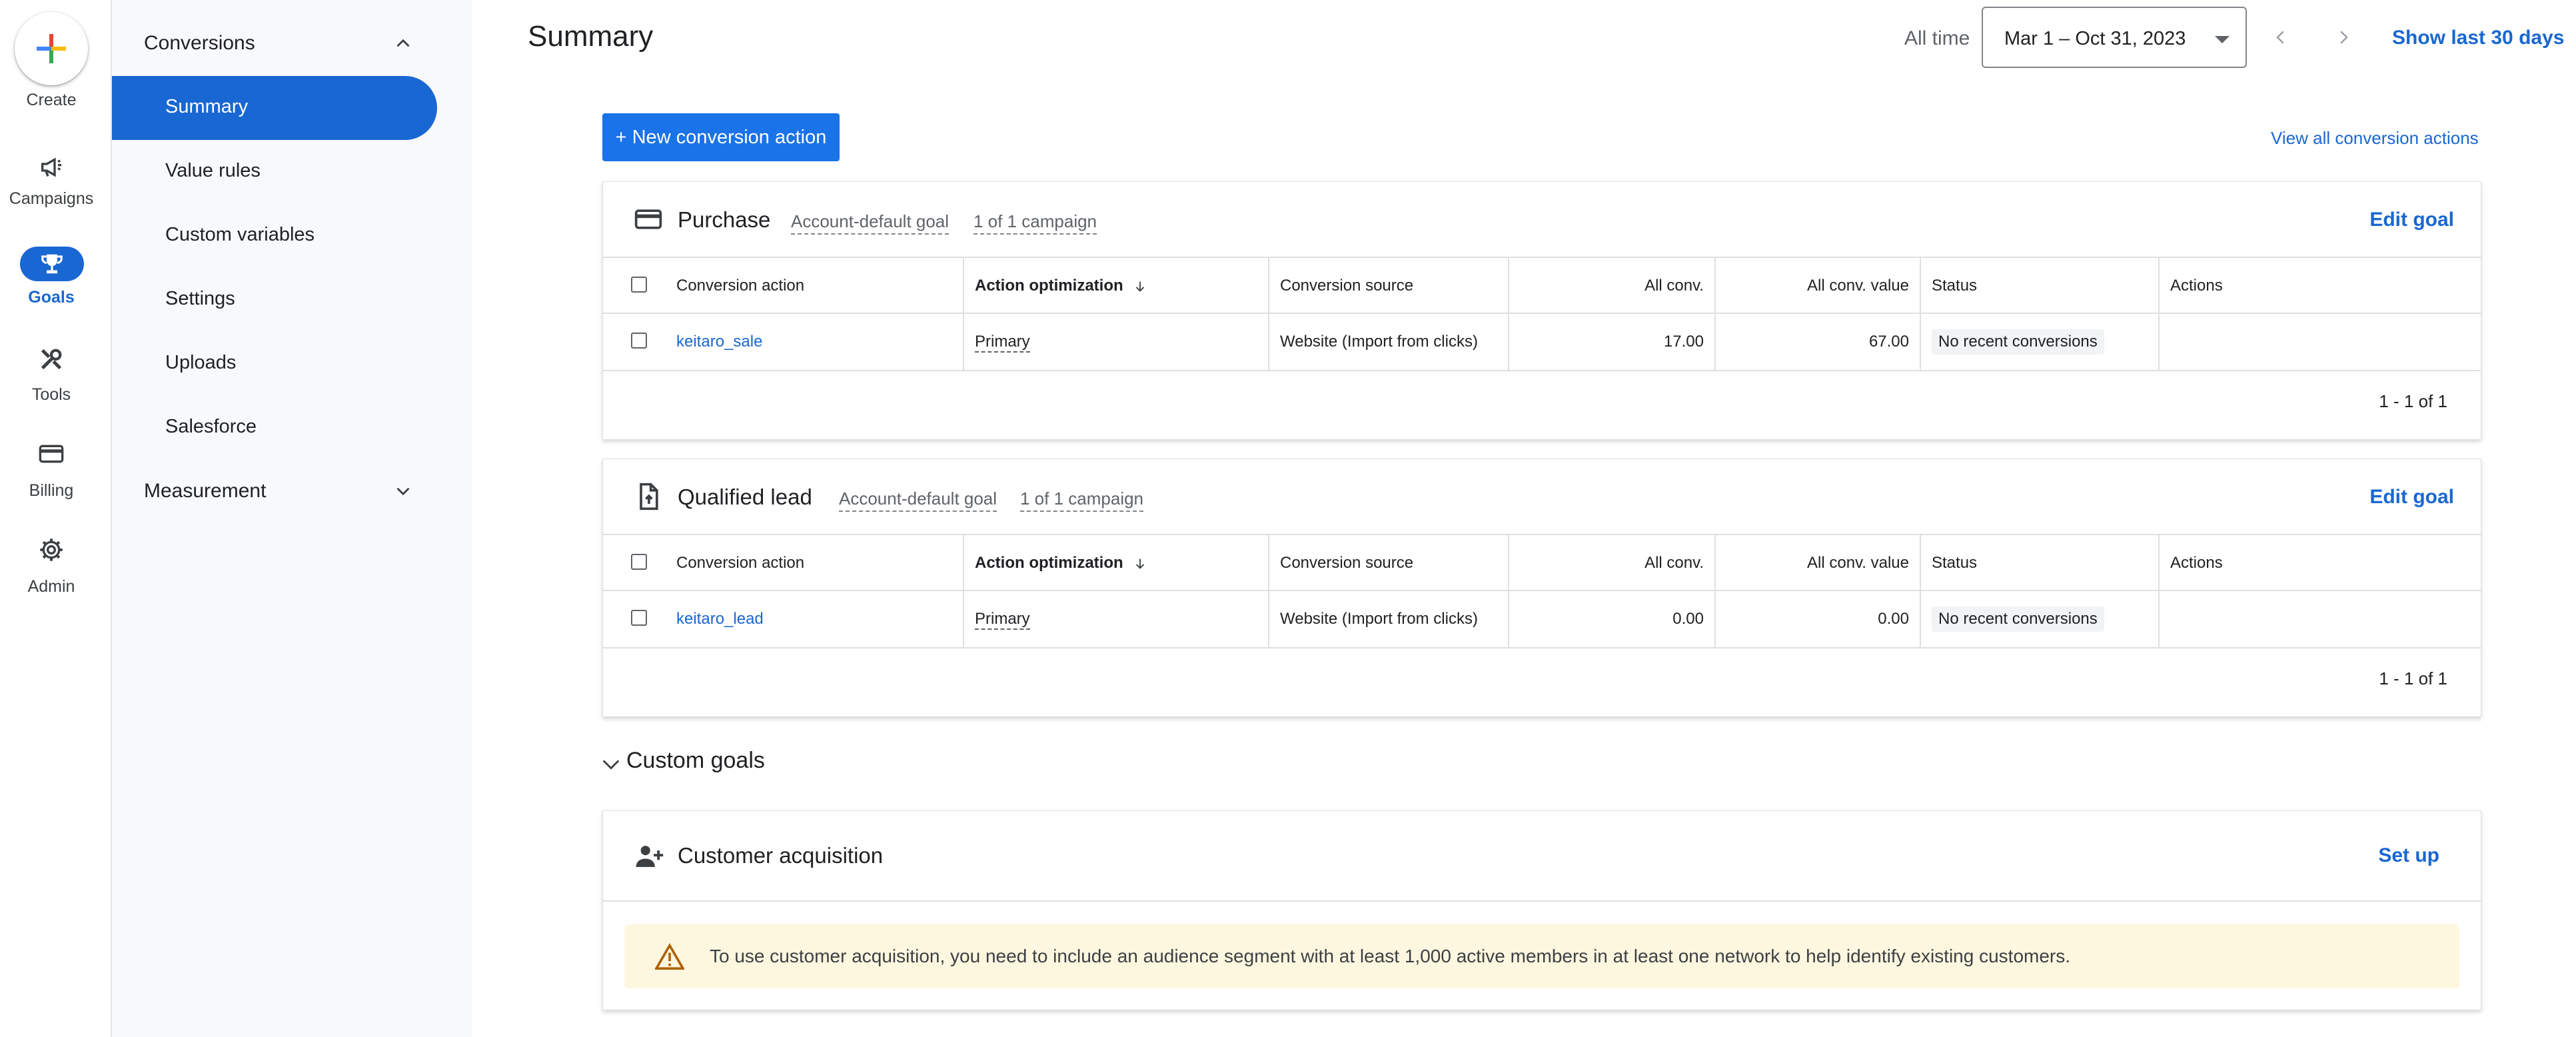  Describe the element at coordinates (1817, 342) in the screenshot. I see `all-conv-value-cell: 67.00` at that location.